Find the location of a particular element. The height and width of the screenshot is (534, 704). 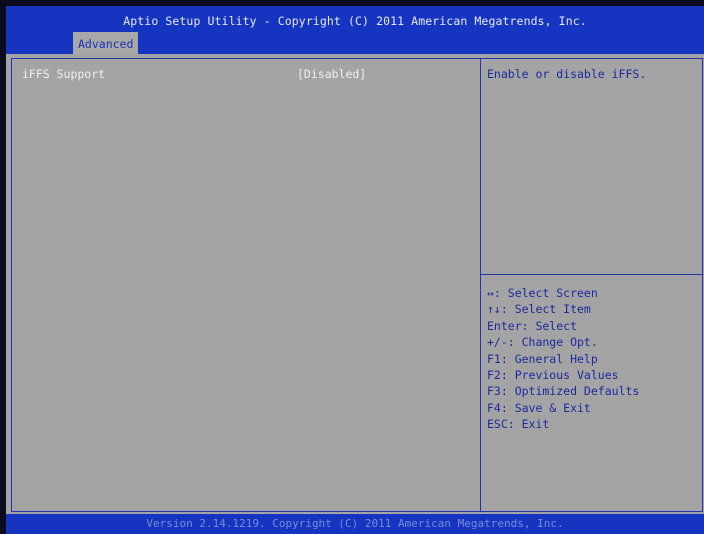

key-legend-item: Enter: Select is located at coordinates (532, 325).